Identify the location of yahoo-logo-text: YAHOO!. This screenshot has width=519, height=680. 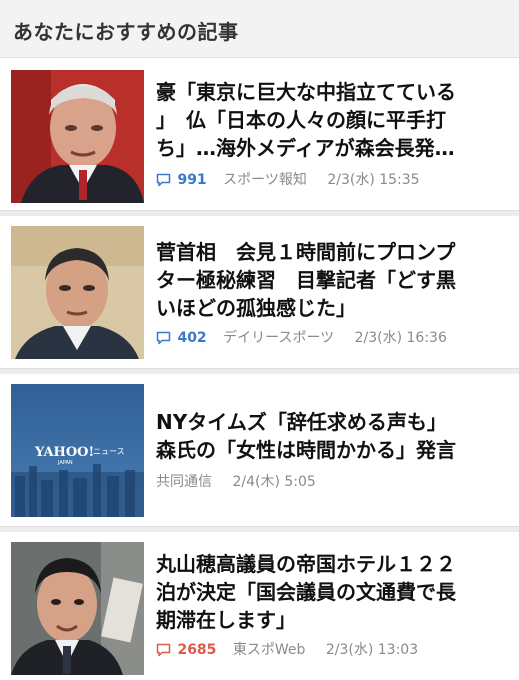
(64, 452).